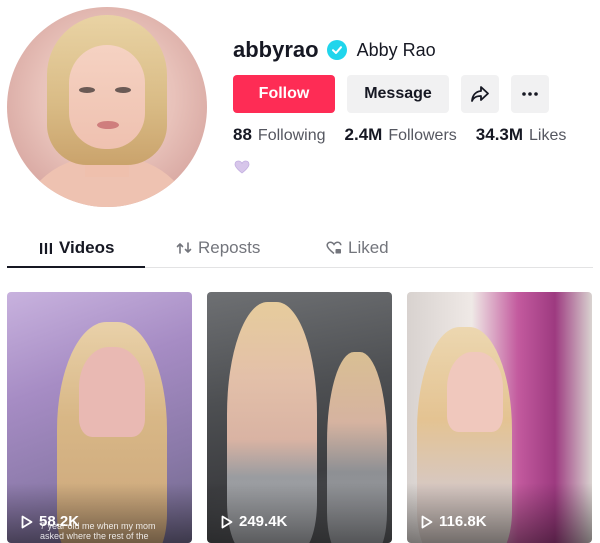  What do you see at coordinates (292, 136) in the screenshot?
I see `following-label: Following` at bounding box center [292, 136].